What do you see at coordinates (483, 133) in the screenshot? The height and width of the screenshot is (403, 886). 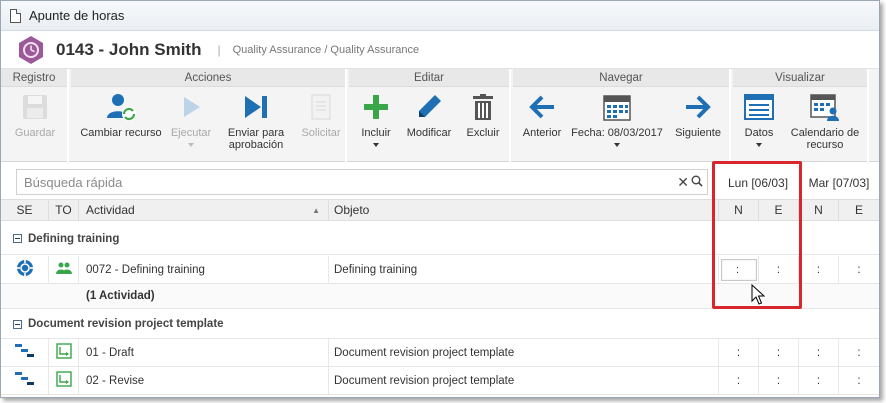 I see `delete-label: Excluir` at bounding box center [483, 133].